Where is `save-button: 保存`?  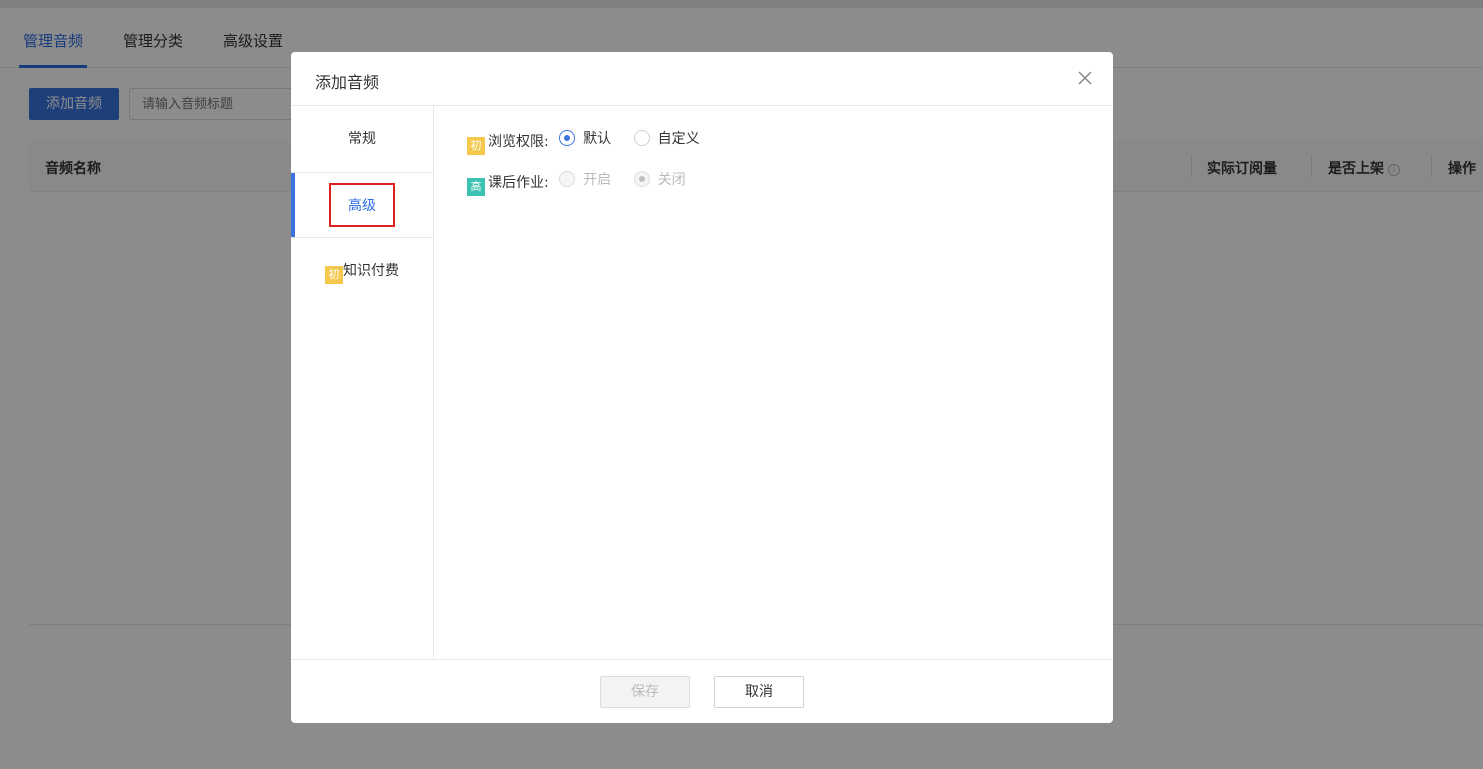
save-button: 保存 is located at coordinates (645, 692).